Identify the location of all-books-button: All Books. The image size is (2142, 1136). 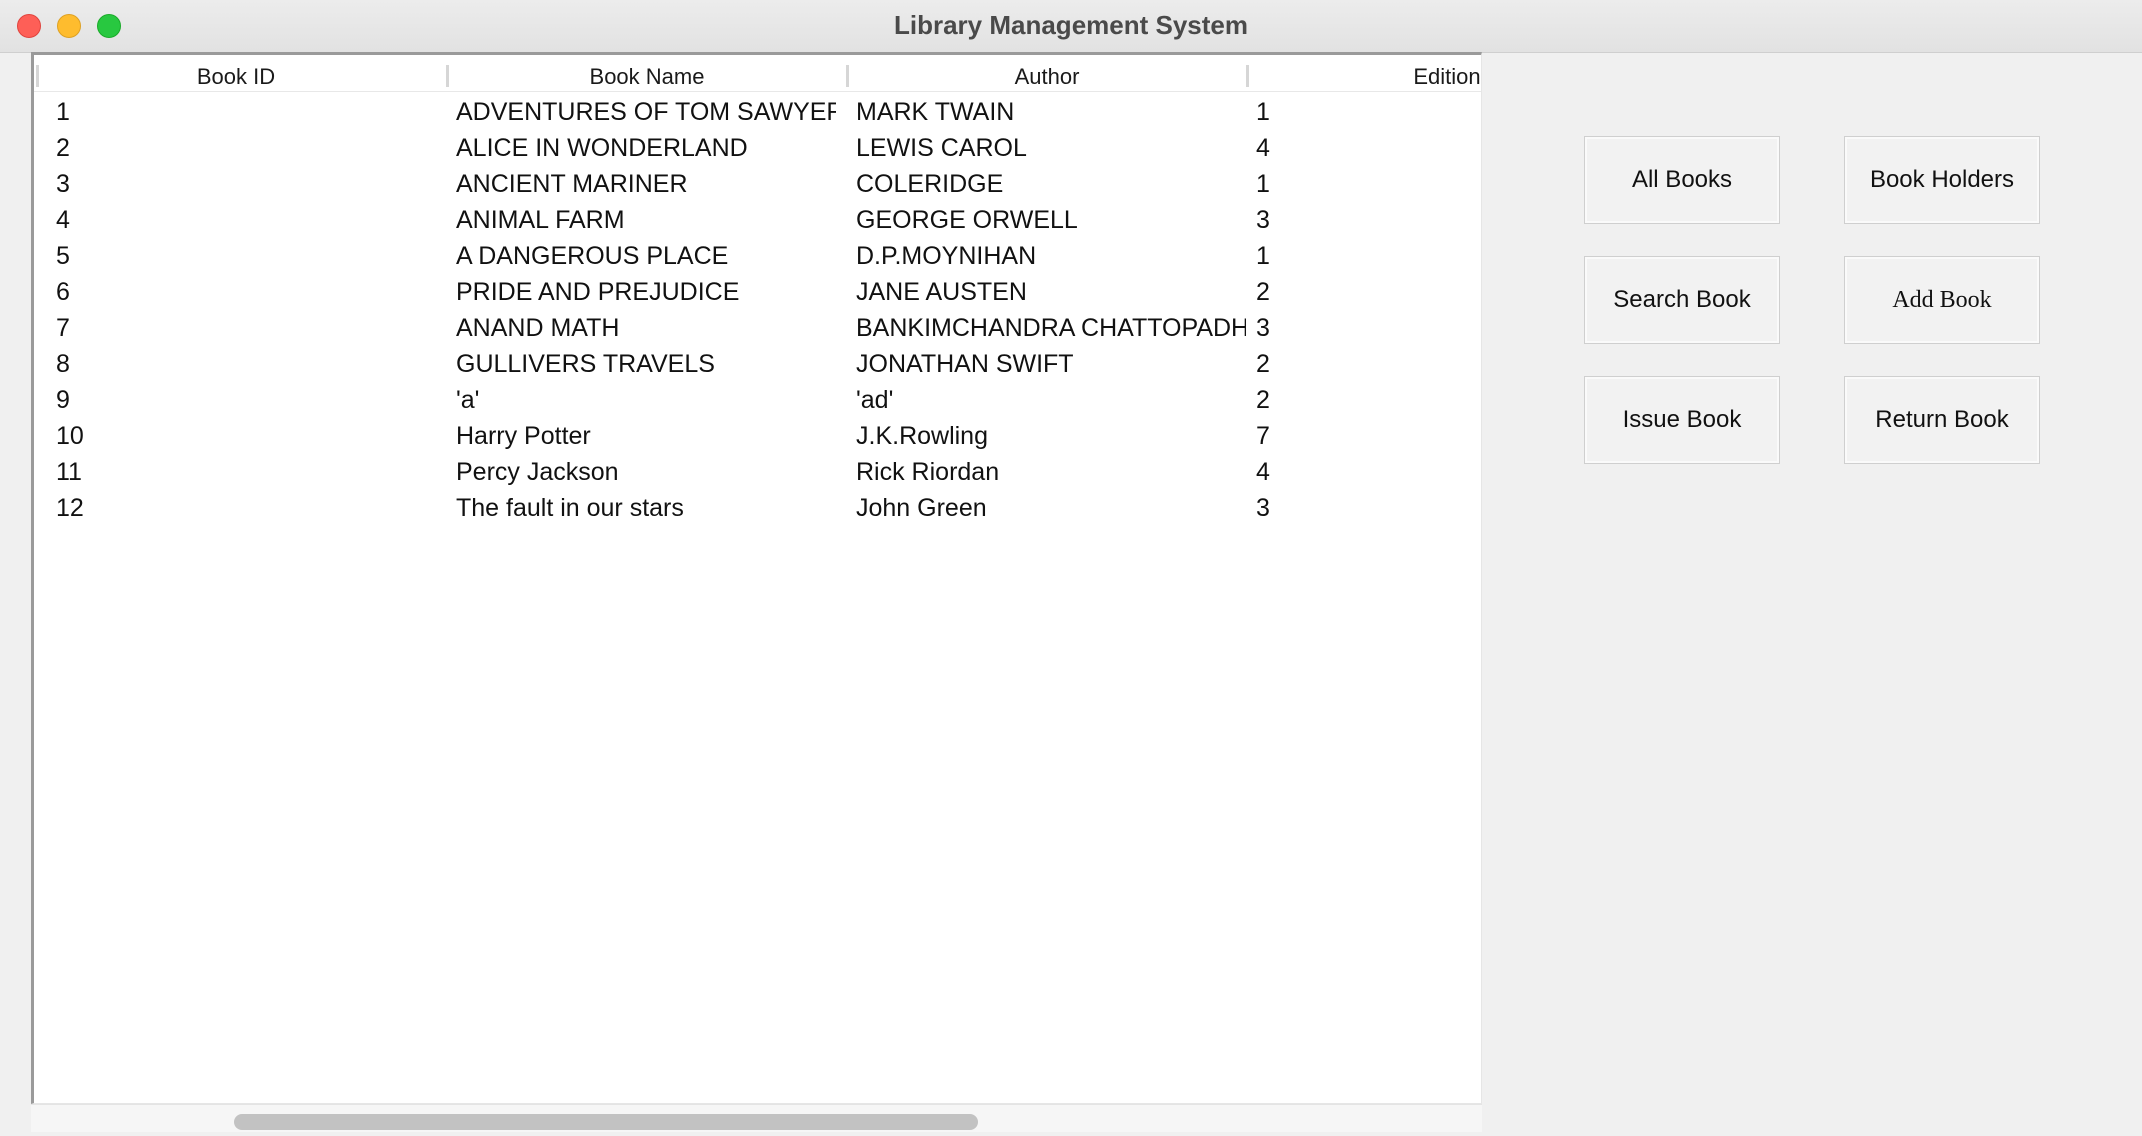
(1682, 180).